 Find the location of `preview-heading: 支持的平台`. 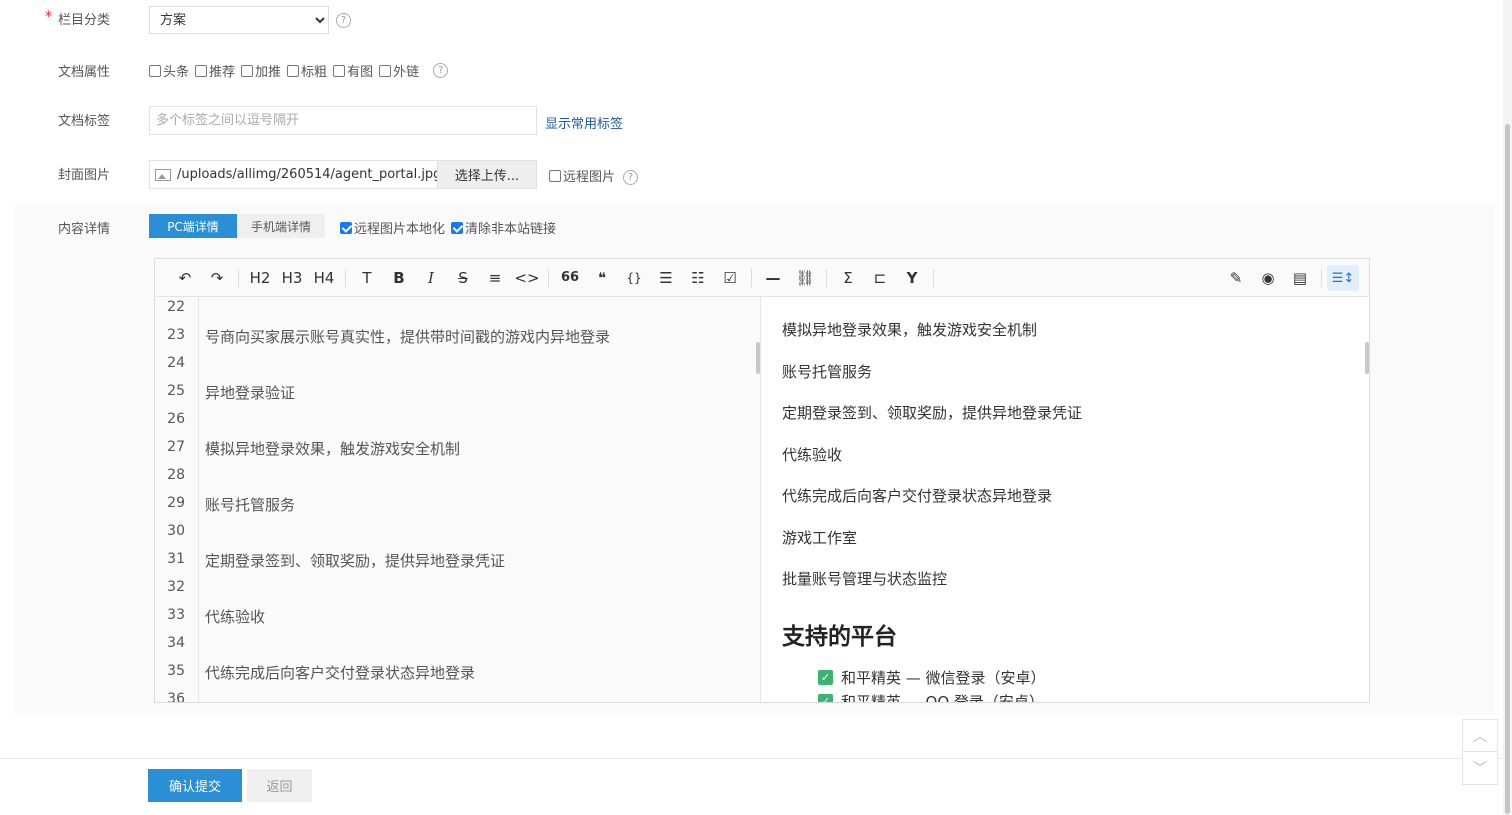

preview-heading: 支持的平台 is located at coordinates (839, 637).